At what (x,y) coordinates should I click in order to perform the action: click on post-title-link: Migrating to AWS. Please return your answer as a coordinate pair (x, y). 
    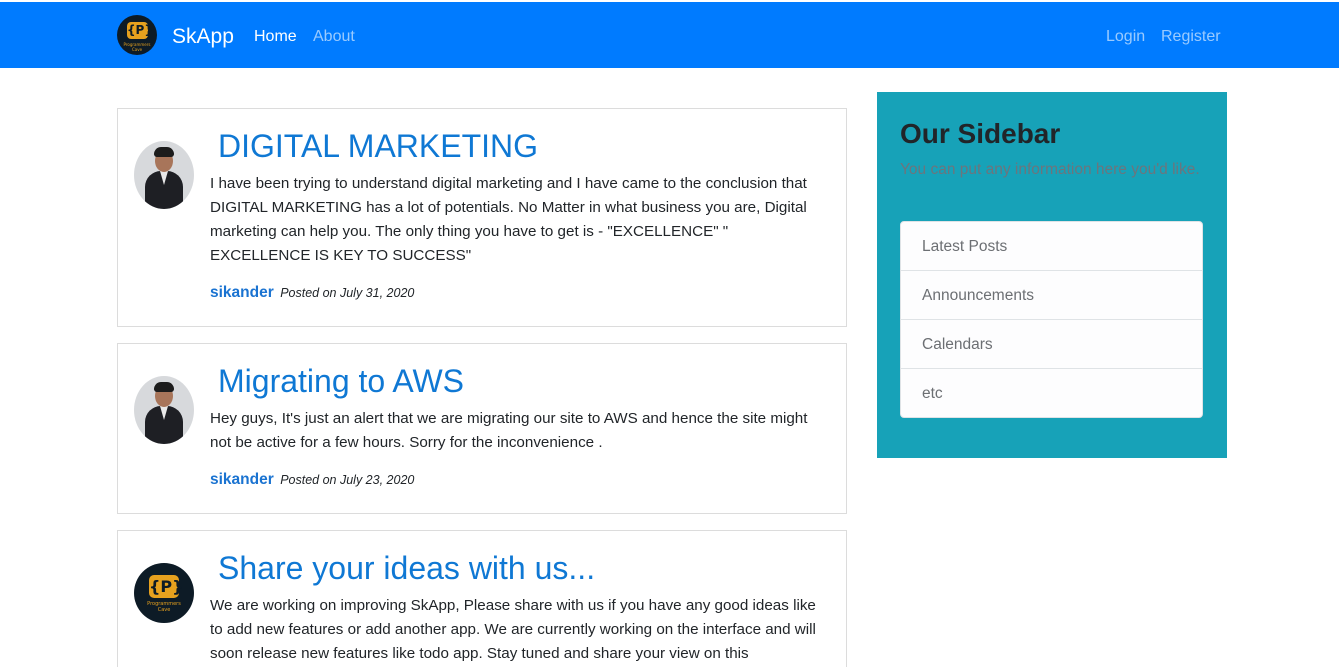
    Looking at the image, I should click on (341, 381).